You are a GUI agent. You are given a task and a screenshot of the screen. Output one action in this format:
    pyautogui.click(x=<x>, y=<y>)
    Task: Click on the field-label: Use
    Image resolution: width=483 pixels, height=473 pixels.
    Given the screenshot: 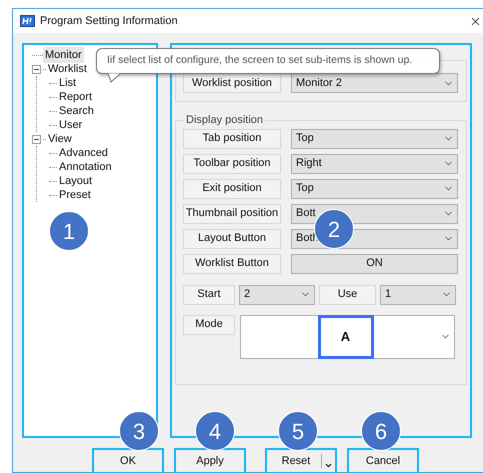 What is the action you would take?
    pyautogui.click(x=347, y=294)
    